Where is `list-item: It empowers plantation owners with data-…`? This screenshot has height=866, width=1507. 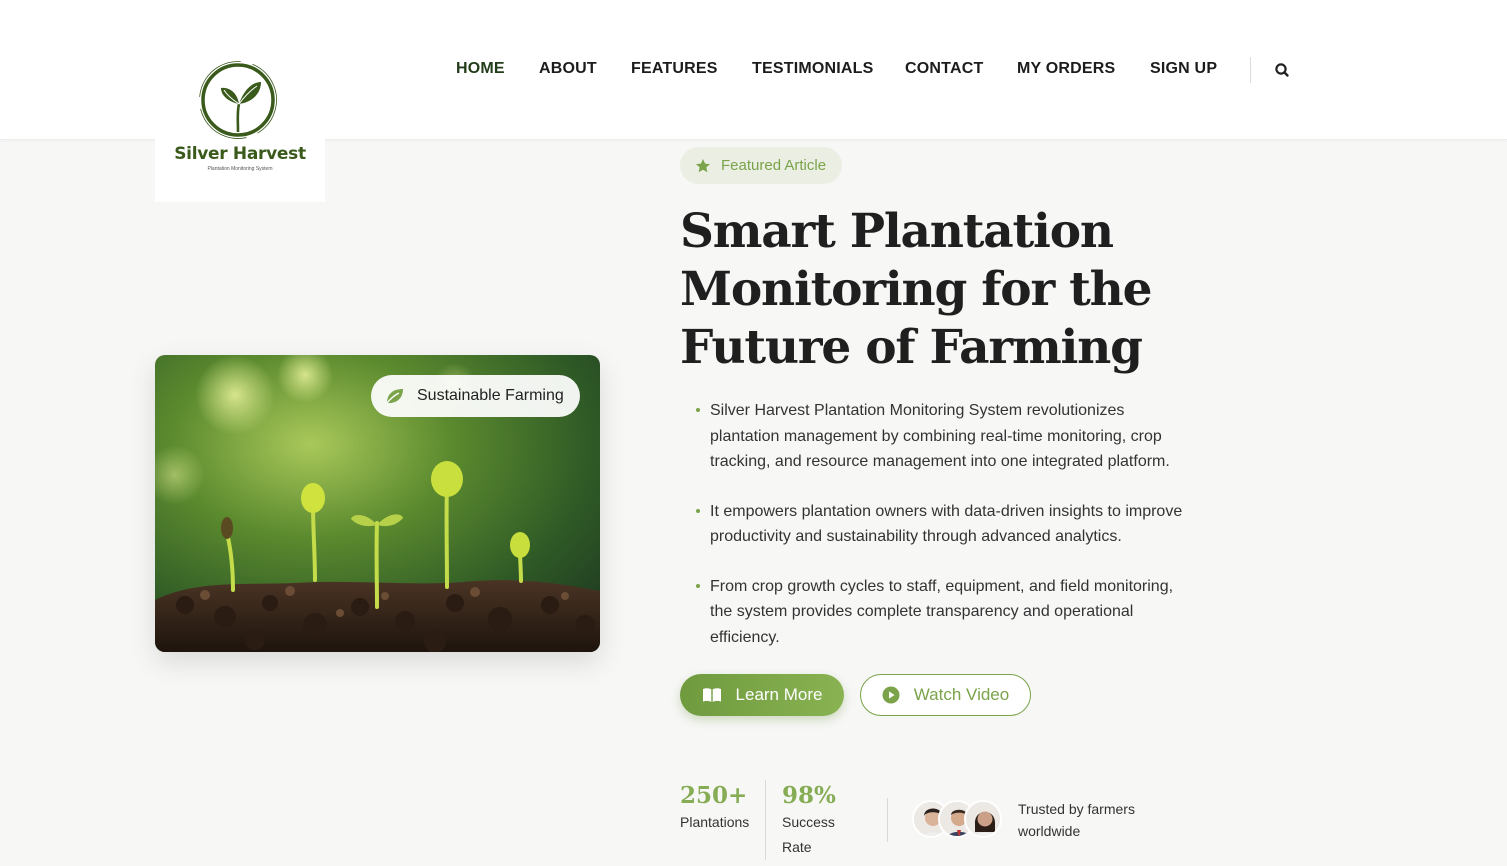 list-item: It empowers plantation owners with data-… is located at coordinates (944, 524).